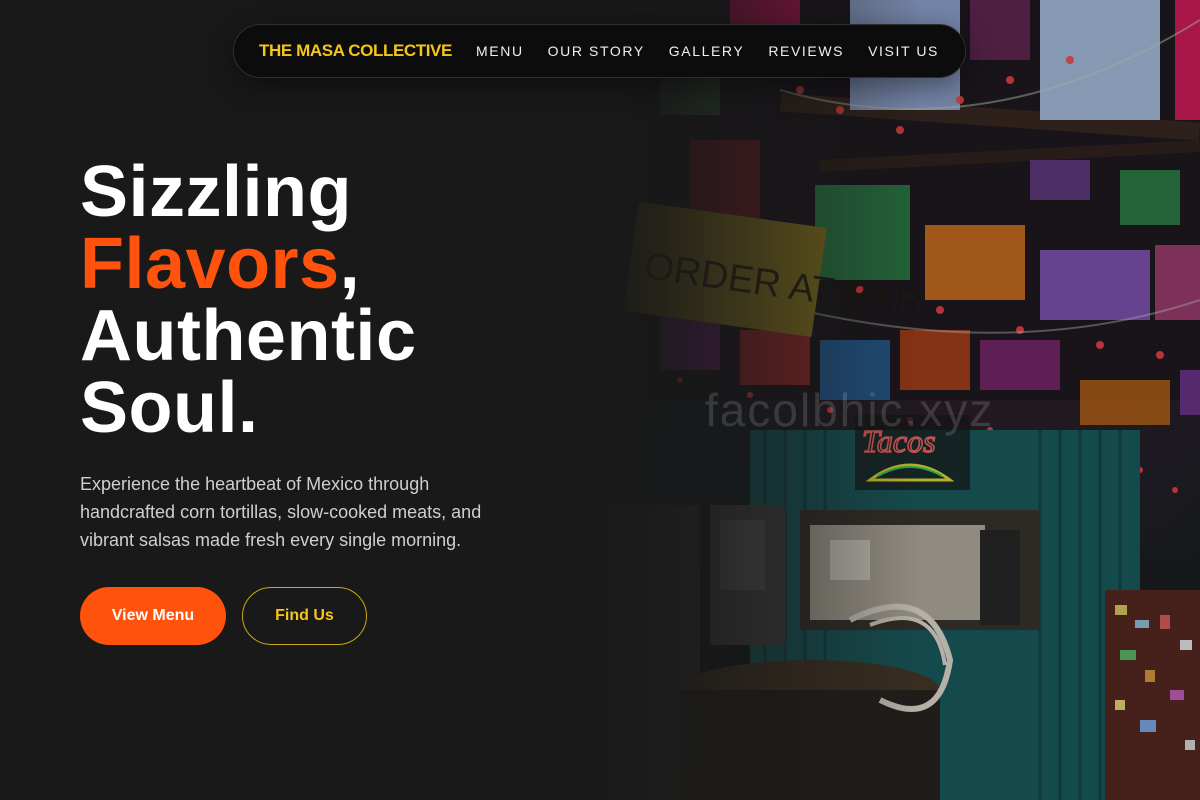  Describe the element at coordinates (248, 336) in the screenshot. I see `headline-line-3: Authentic` at that location.